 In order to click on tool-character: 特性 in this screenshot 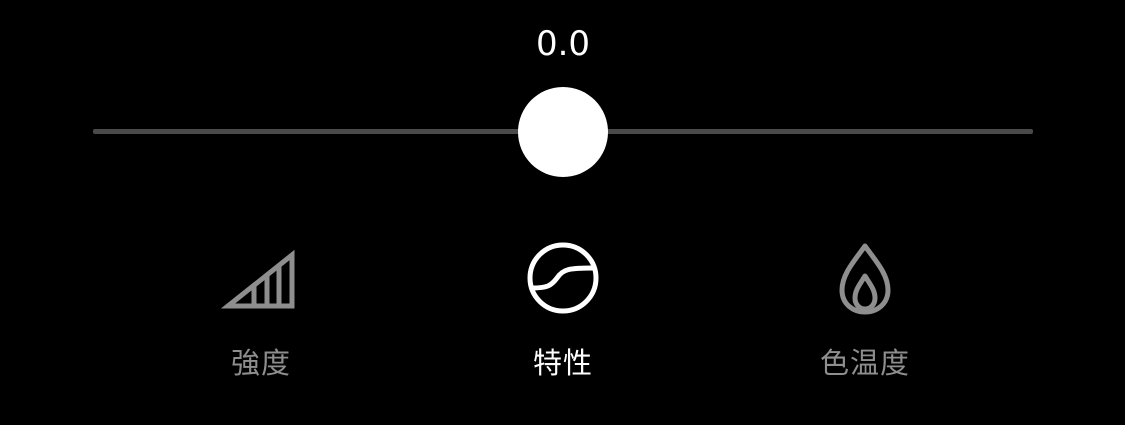, I will do `click(563, 311)`.